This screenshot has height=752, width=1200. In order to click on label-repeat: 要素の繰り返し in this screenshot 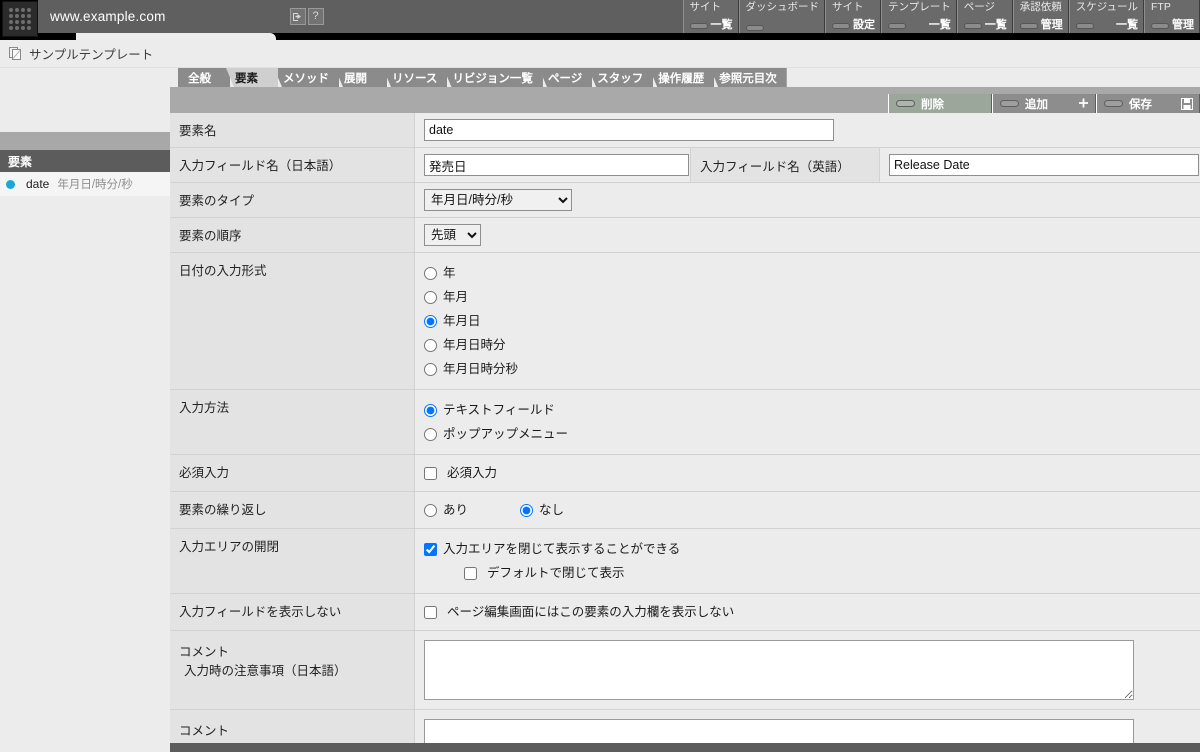, I will do `click(292, 510)`.